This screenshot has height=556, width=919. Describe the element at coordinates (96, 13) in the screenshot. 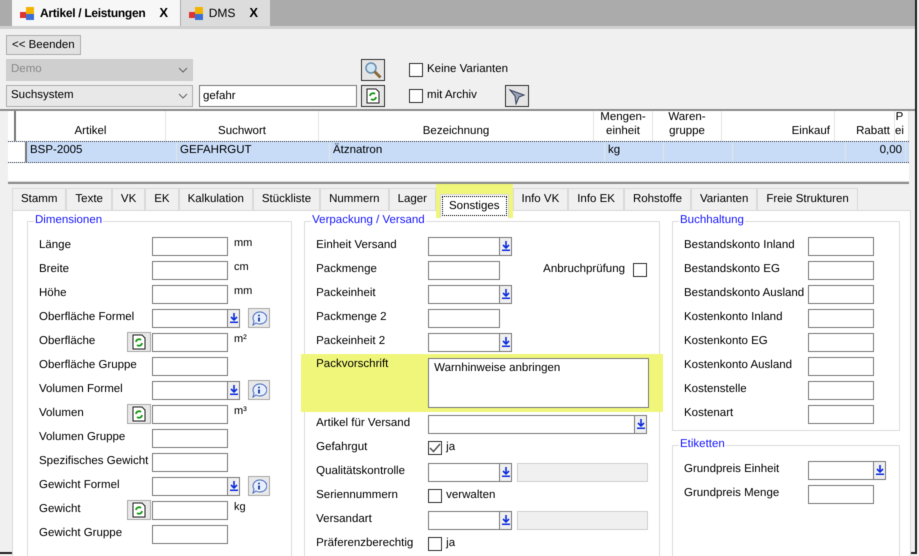

I see `document-tab: Artikel / Leistungen X` at that location.